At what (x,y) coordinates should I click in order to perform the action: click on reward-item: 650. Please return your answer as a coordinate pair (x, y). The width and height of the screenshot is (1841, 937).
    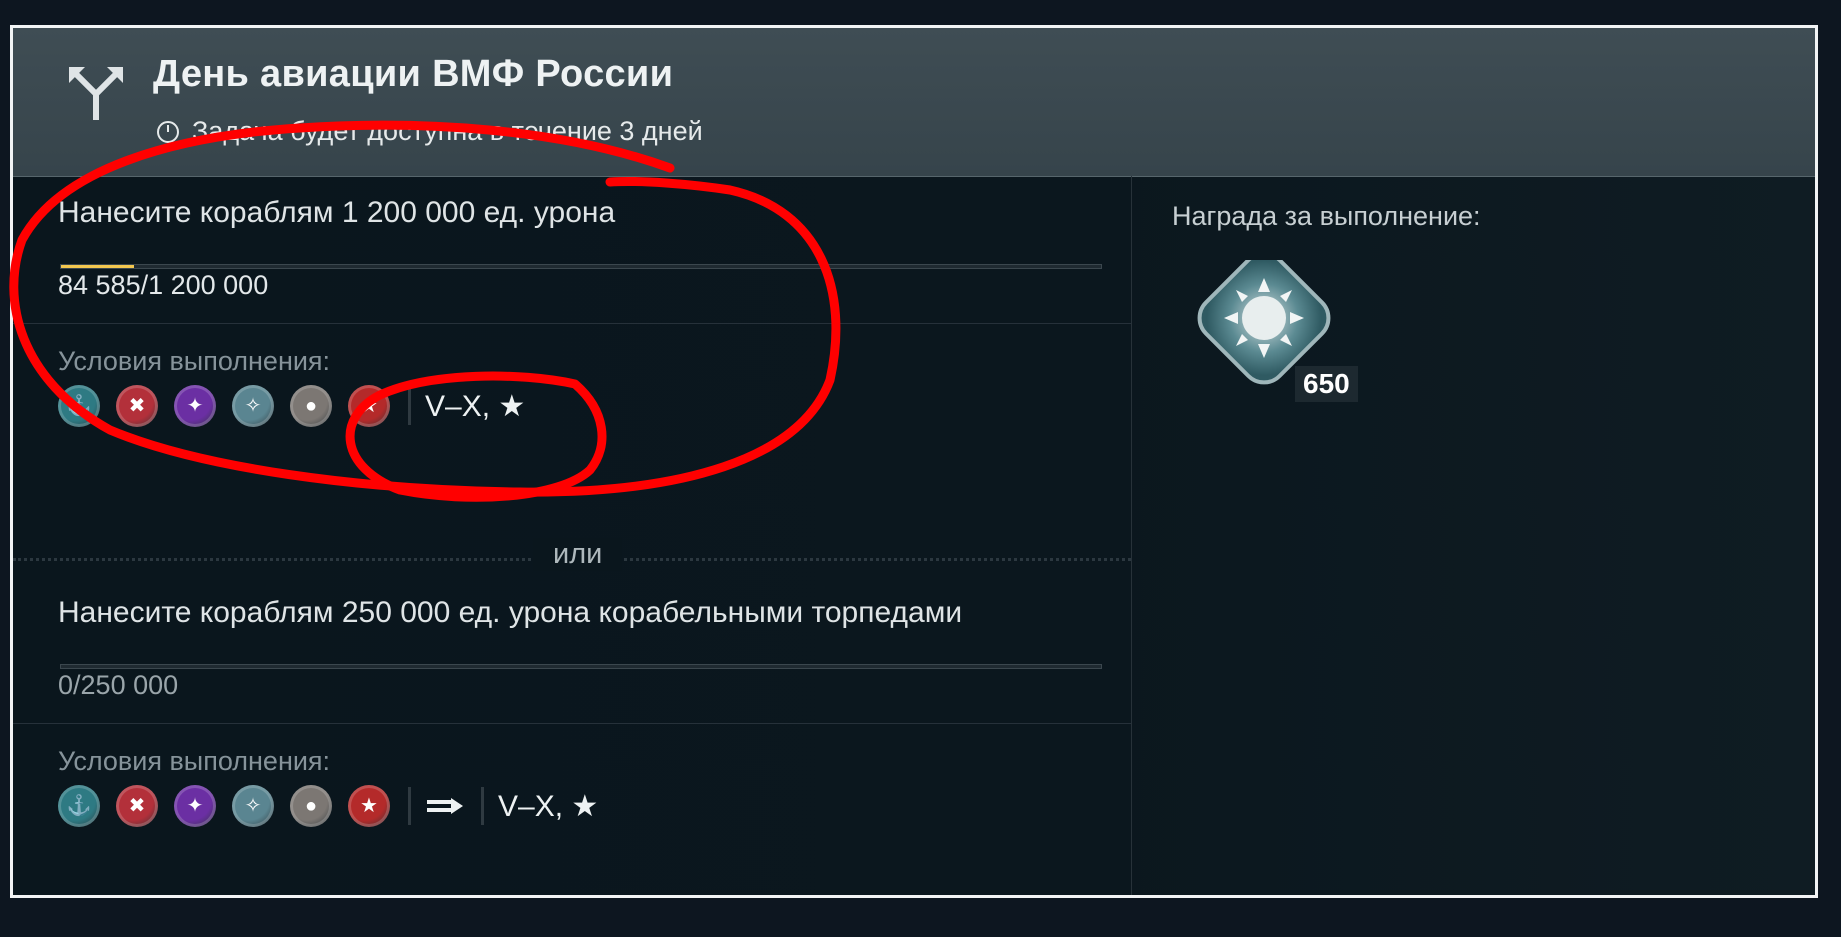
    Looking at the image, I should click on (1275, 326).